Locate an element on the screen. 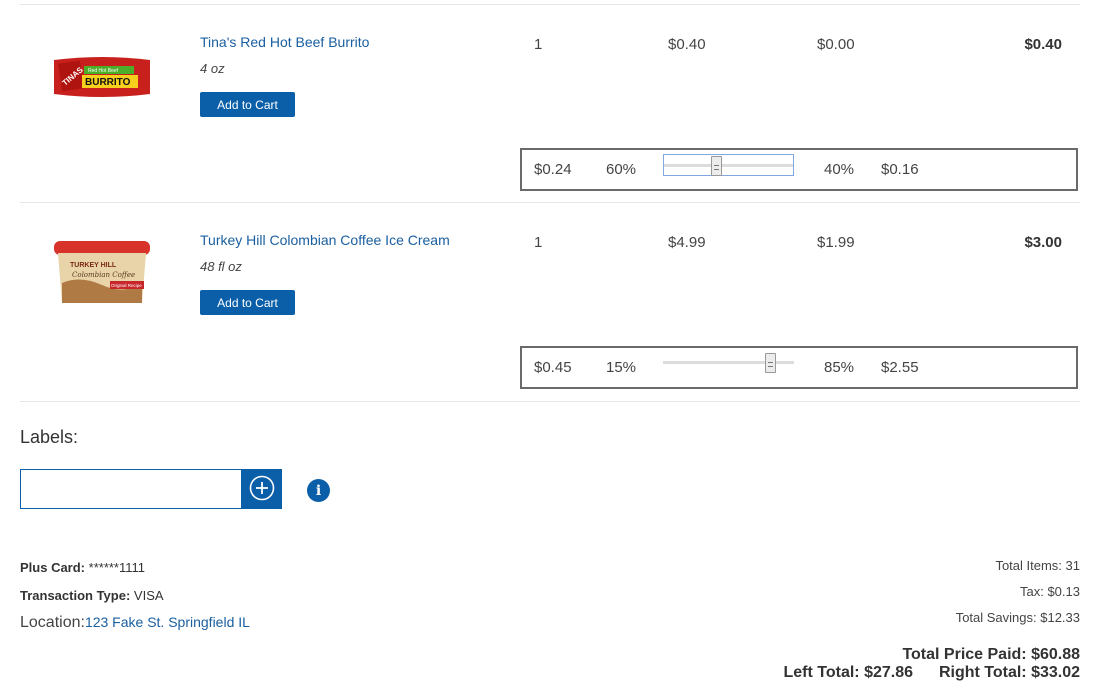 Image resolution: width=1096 pixels, height=697 pixels. product-image-badge: Original Recipe is located at coordinates (126, 285).